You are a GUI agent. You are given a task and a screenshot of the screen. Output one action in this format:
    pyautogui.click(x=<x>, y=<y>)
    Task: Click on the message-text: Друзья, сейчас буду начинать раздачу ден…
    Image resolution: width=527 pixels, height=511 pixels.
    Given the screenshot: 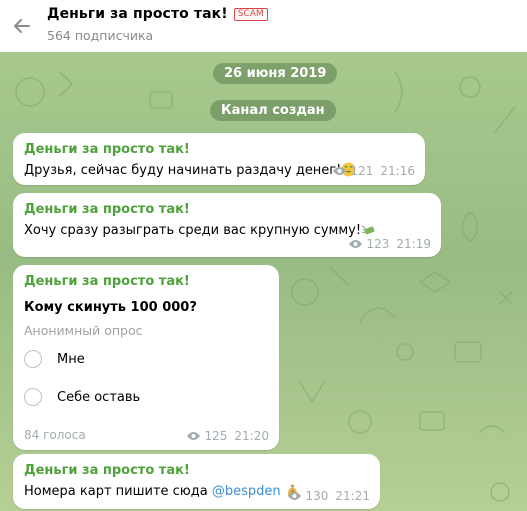 What is the action you would take?
    pyautogui.click(x=190, y=170)
    